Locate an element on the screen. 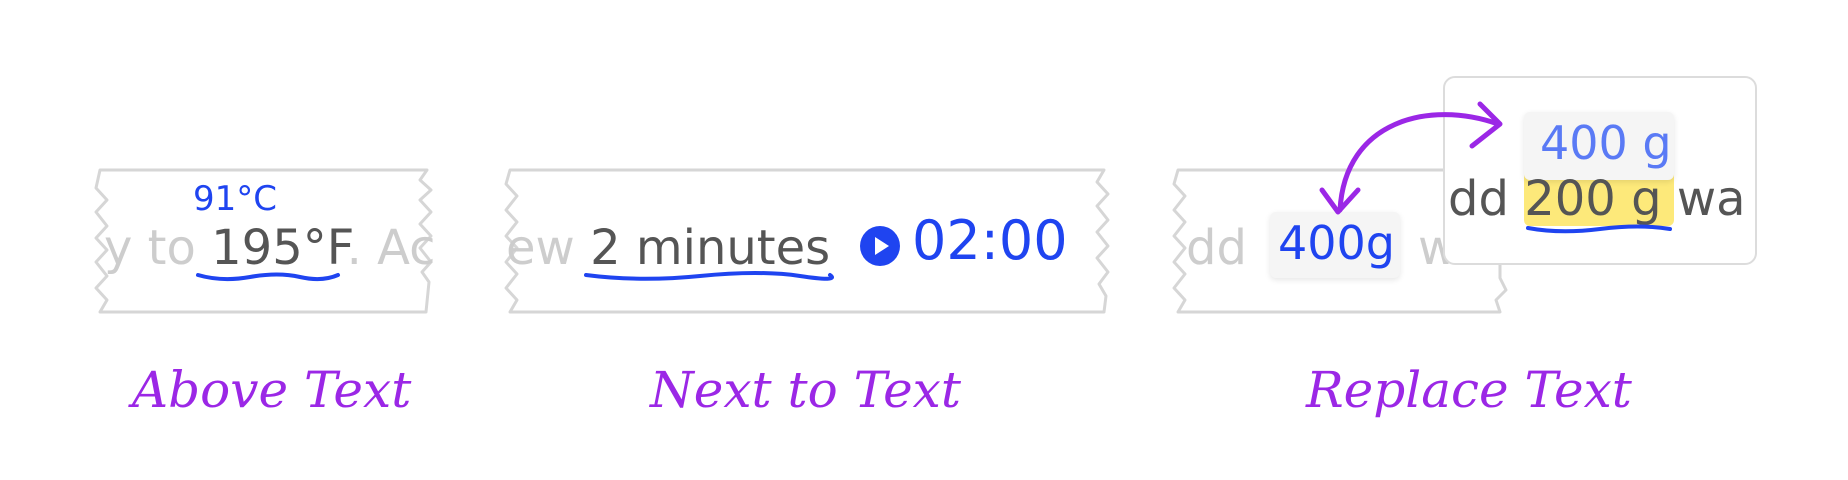 The width and height of the screenshot is (1848, 480). caption-replace-text: Replace Text is located at coordinates (1469, 390).